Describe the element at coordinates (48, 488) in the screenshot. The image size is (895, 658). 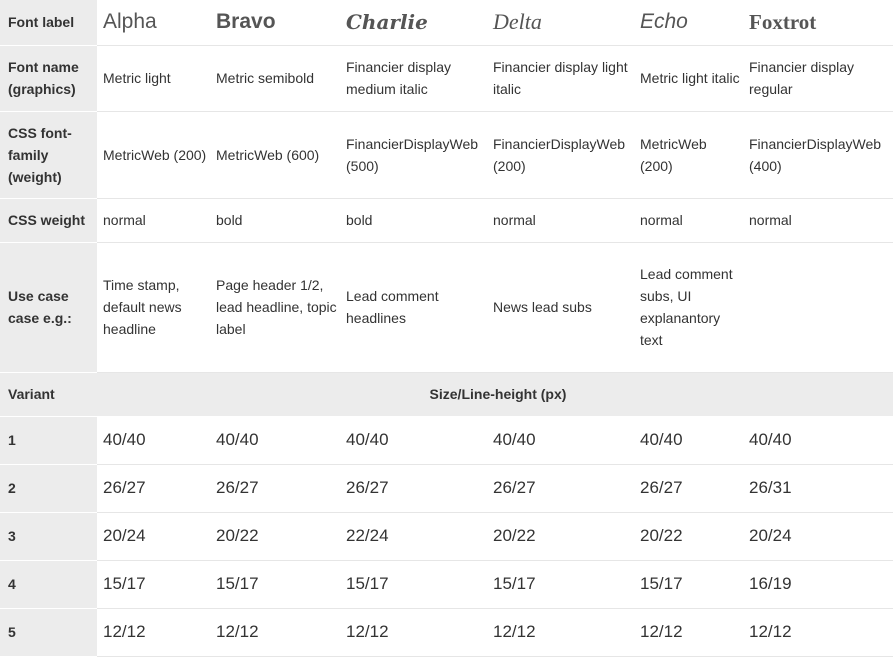
I see `row-header-variant-2: 2` at that location.